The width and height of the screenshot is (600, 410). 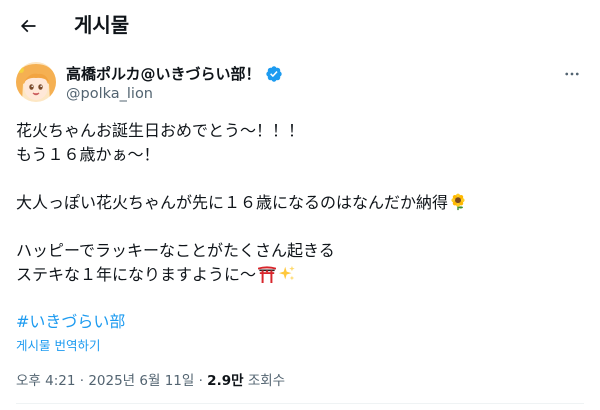 I want to click on post-time: 오후 4:21, so click(x=46, y=381).